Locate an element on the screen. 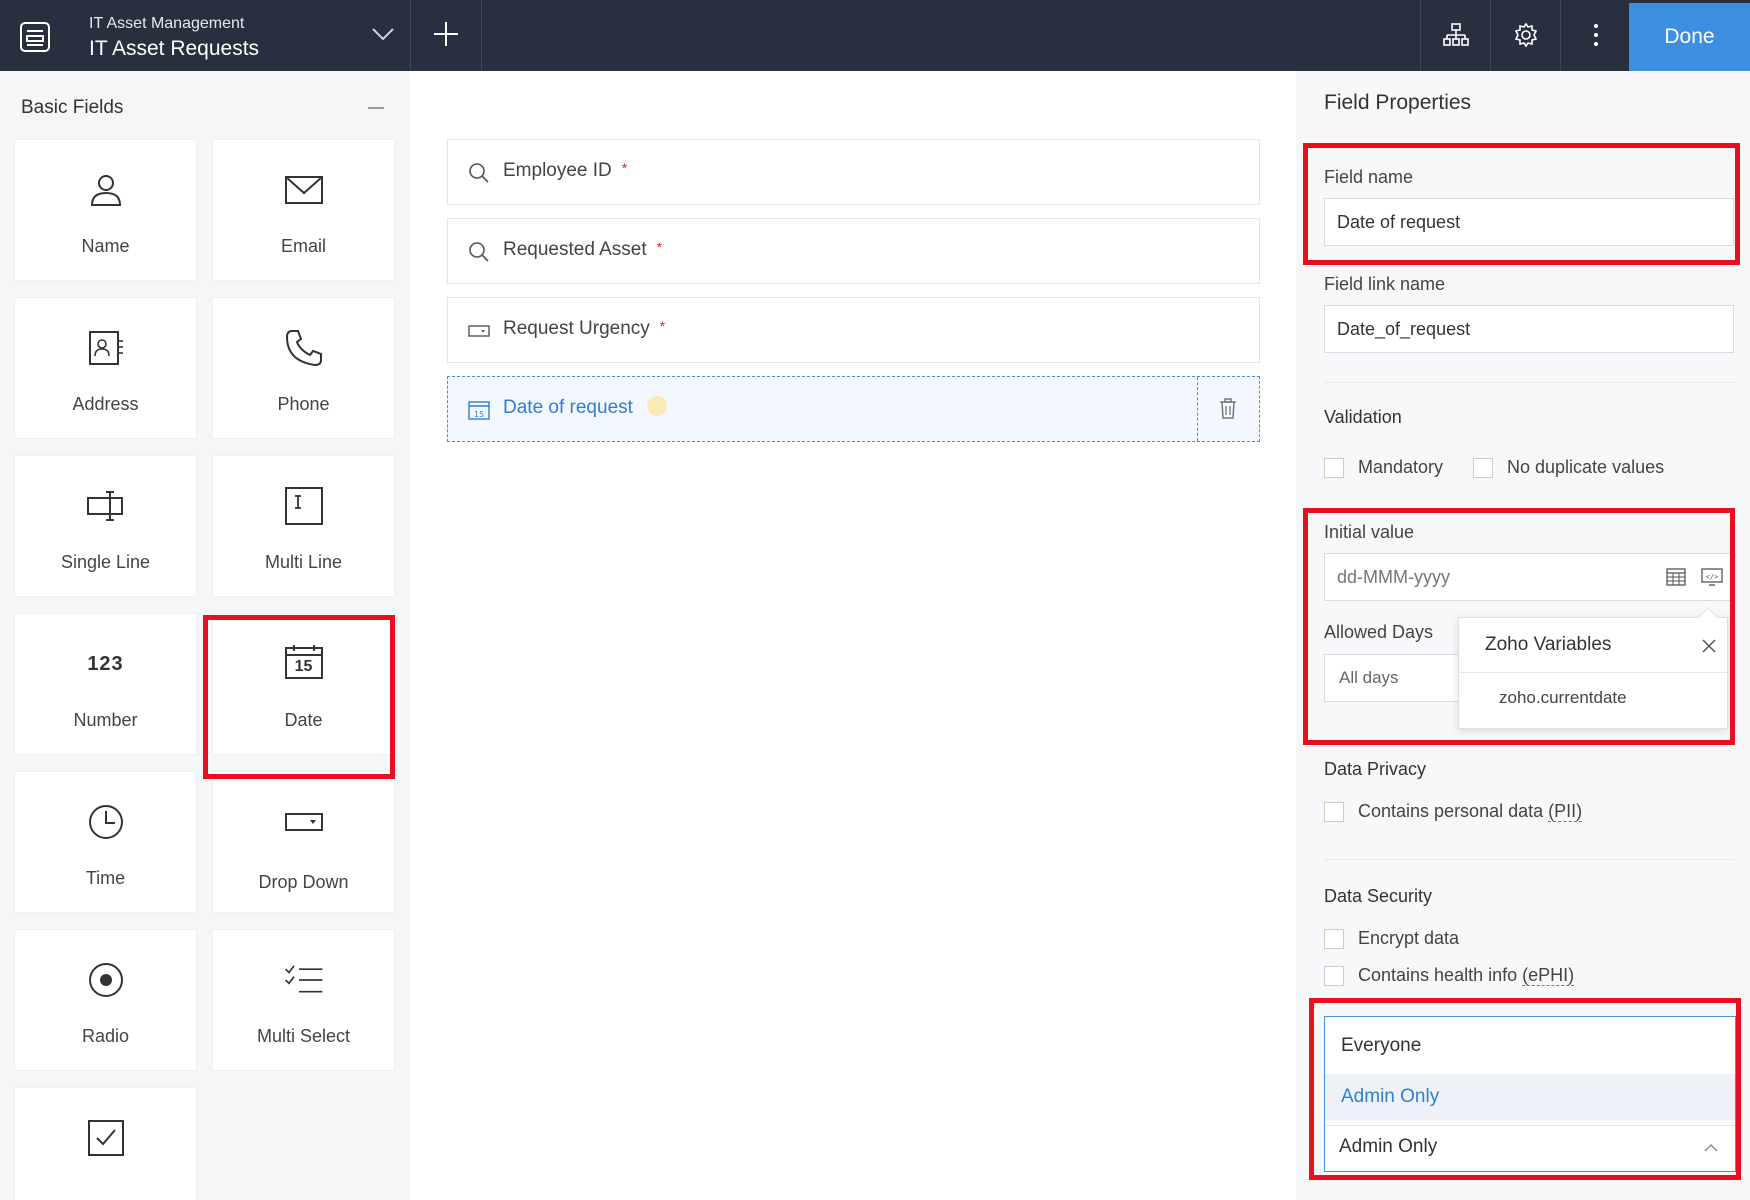 This screenshot has width=1750, height=1200. delete-field-area is located at coordinates (1228, 409).